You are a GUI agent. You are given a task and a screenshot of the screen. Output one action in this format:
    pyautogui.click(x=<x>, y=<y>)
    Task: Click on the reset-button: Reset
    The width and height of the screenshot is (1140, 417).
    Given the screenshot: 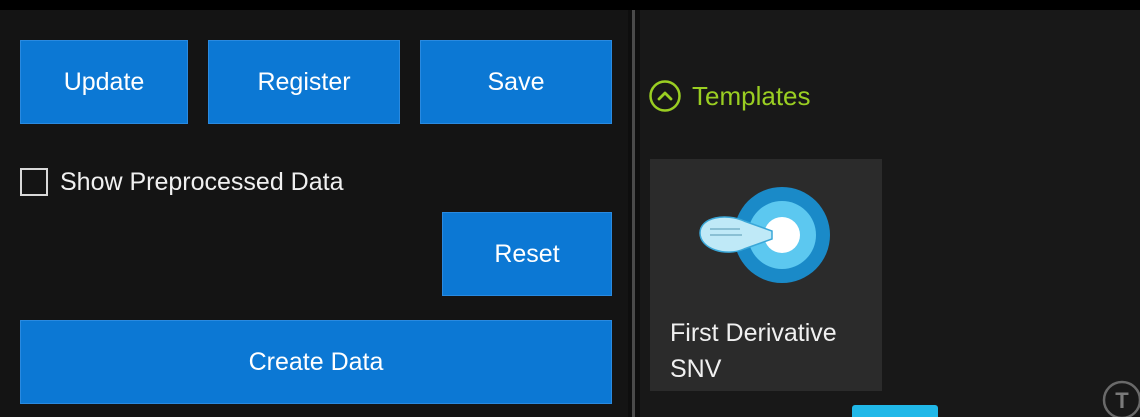 What is the action you would take?
    pyautogui.click(x=527, y=254)
    